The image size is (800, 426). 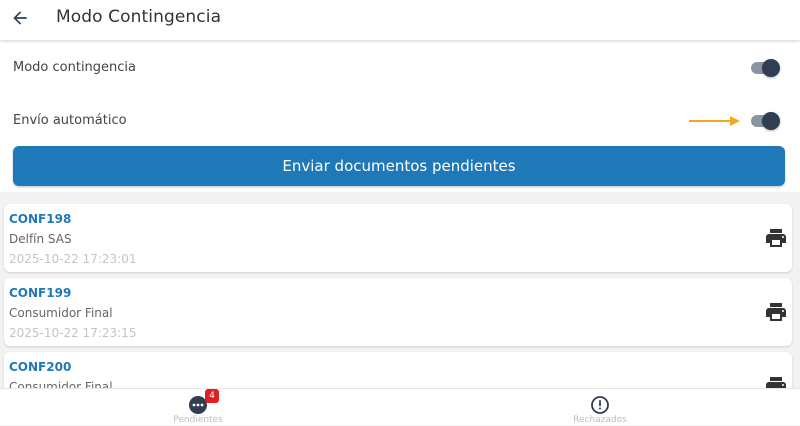 What do you see at coordinates (400, 406) in the screenshot?
I see `bottom-navigation: 4 Pendientes Rechazados` at bounding box center [400, 406].